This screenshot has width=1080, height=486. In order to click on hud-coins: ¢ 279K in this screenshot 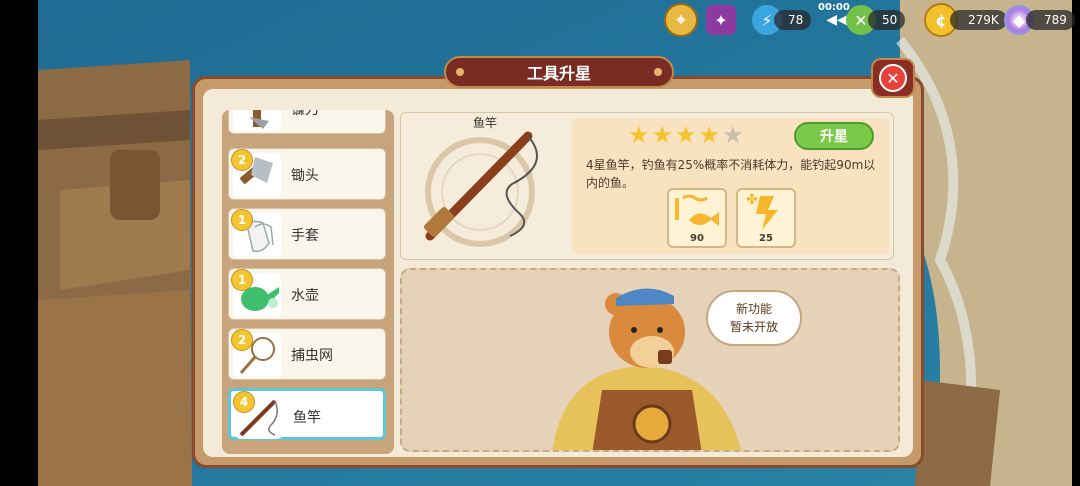, I will do `click(965, 20)`.